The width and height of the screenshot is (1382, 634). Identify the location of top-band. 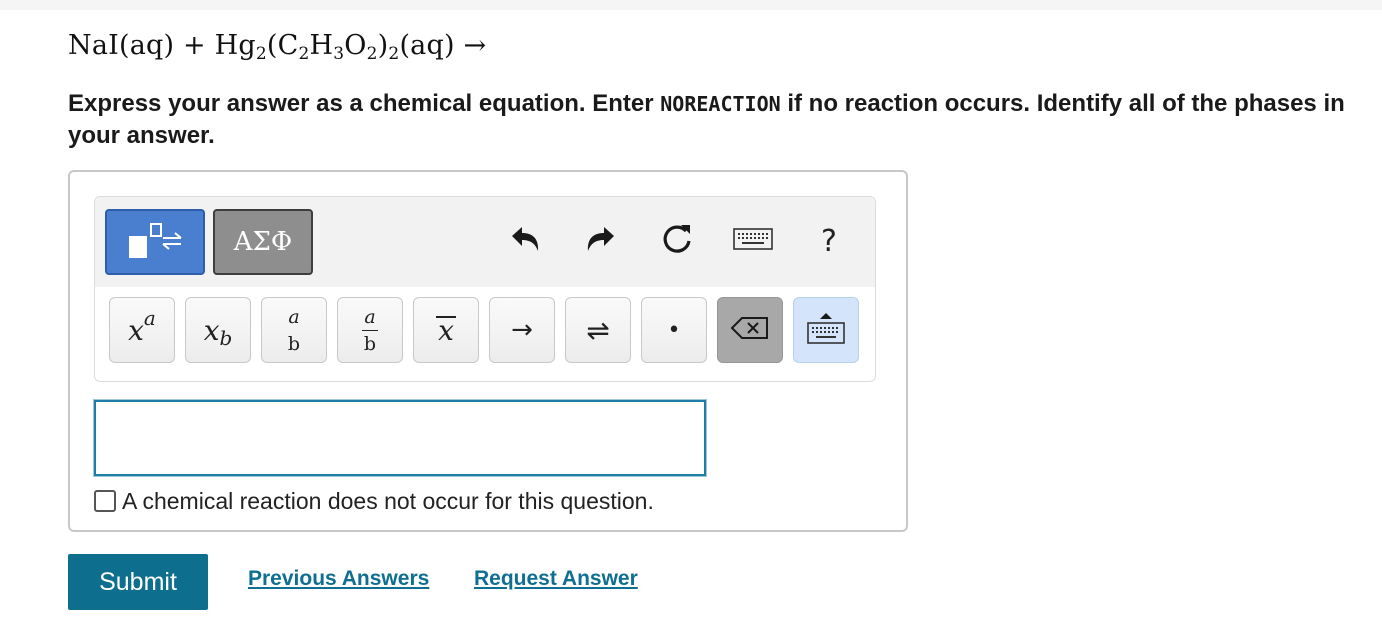
(691, 5).